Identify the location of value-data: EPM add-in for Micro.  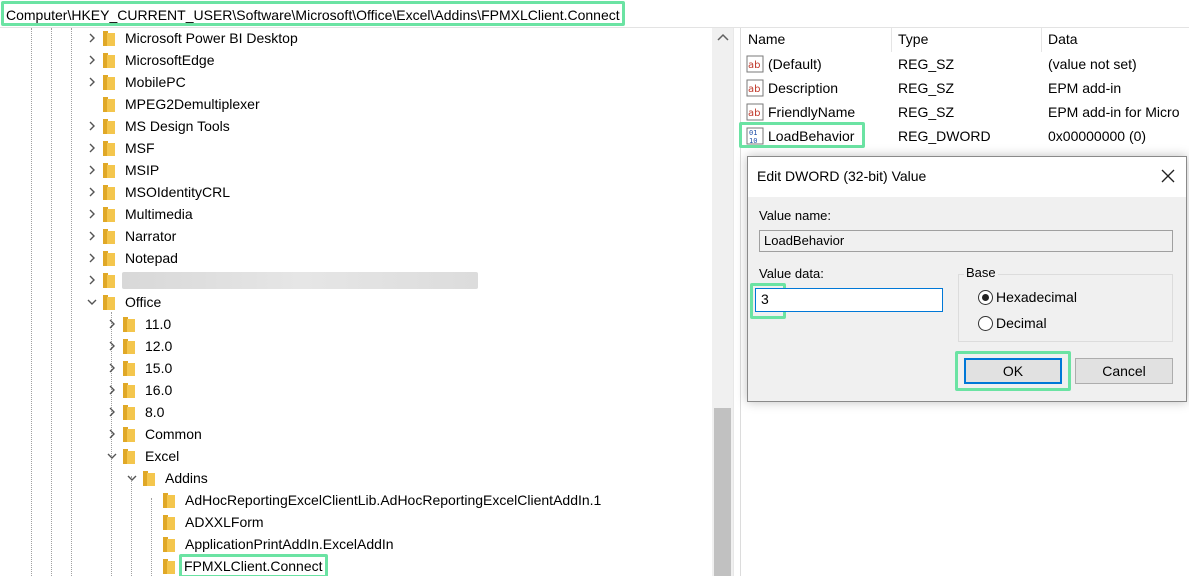
(1114, 112).